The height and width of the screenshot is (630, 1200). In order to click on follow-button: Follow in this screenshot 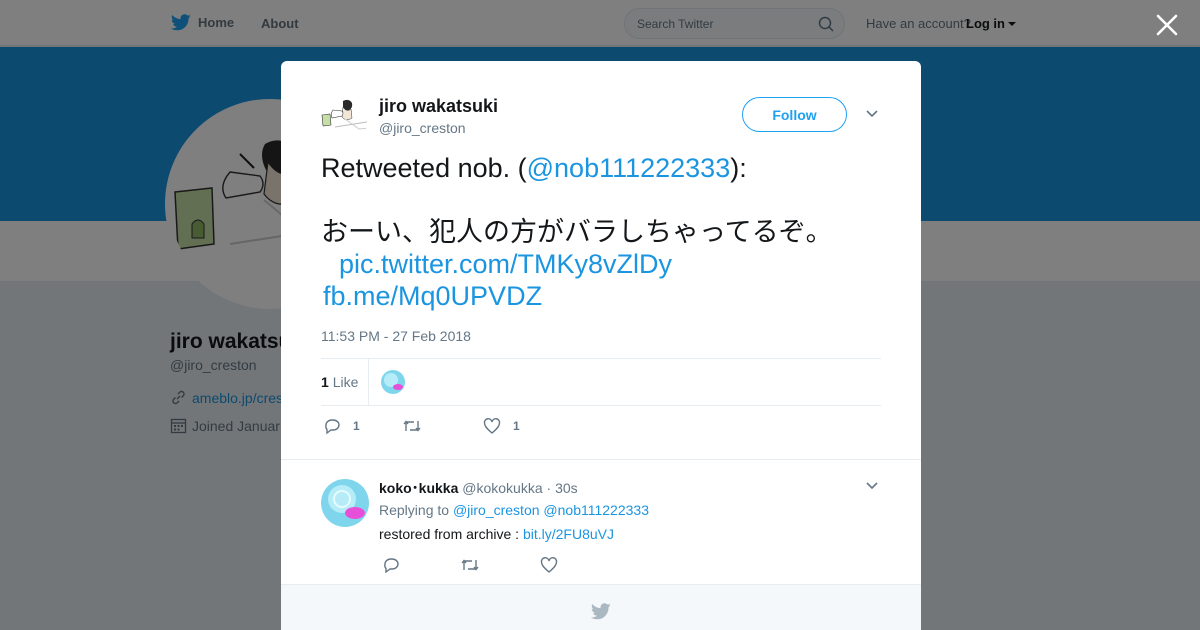, I will do `click(794, 114)`.